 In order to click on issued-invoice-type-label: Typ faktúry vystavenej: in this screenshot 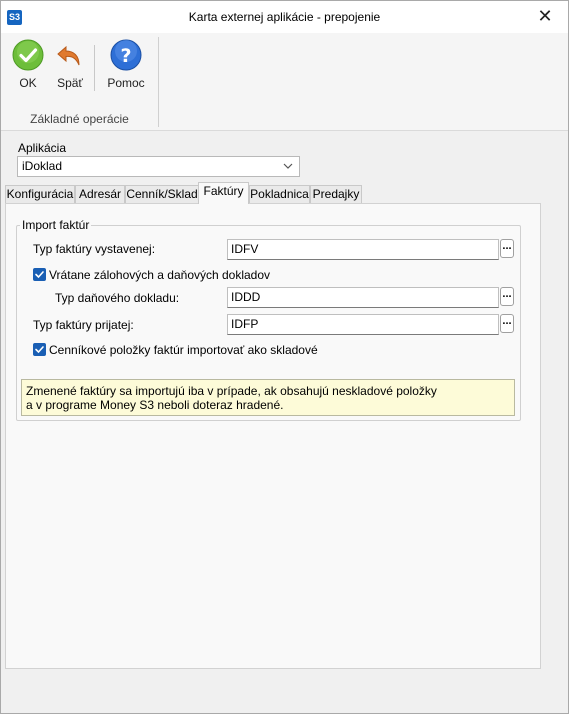, I will do `click(94, 249)`.